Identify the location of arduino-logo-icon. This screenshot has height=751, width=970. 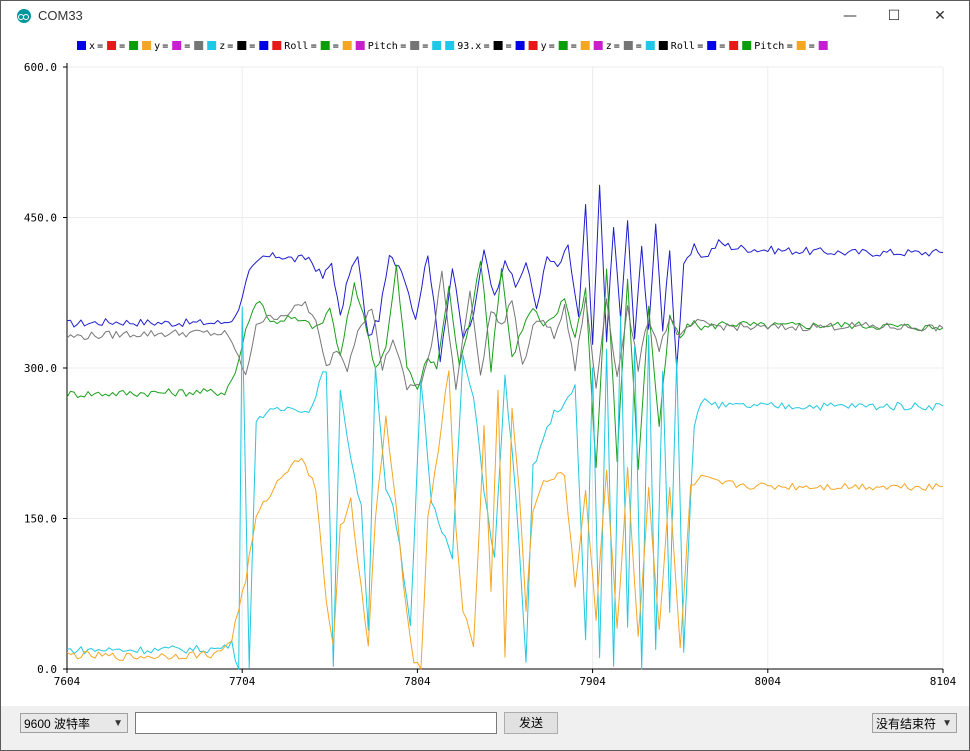
(24, 16).